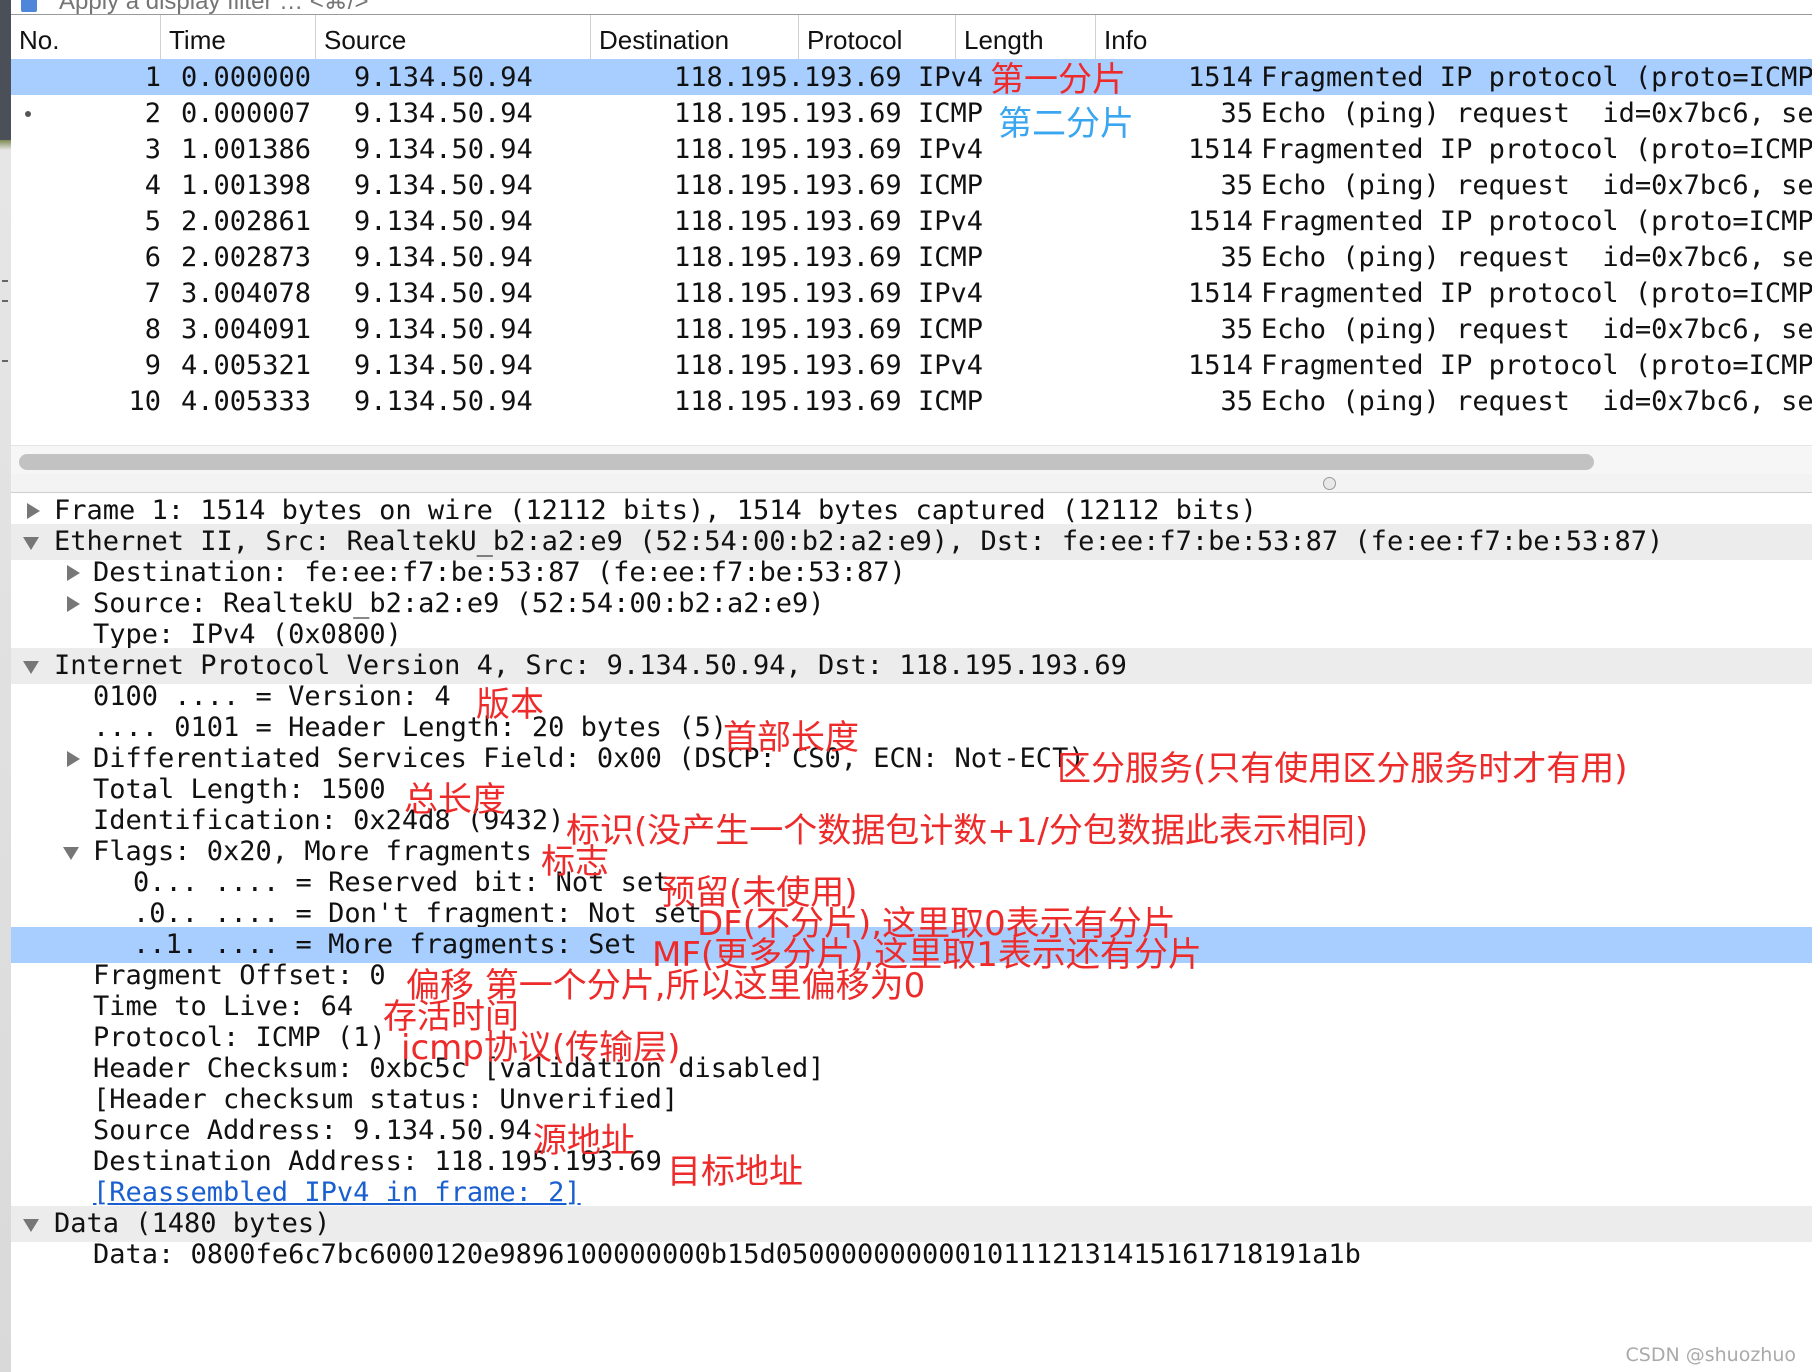 Image resolution: width=1812 pixels, height=1372 pixels. Describe the element at coordinates (695, 37) in the screenshot. I see `column-header-destination: Destination` at that location.